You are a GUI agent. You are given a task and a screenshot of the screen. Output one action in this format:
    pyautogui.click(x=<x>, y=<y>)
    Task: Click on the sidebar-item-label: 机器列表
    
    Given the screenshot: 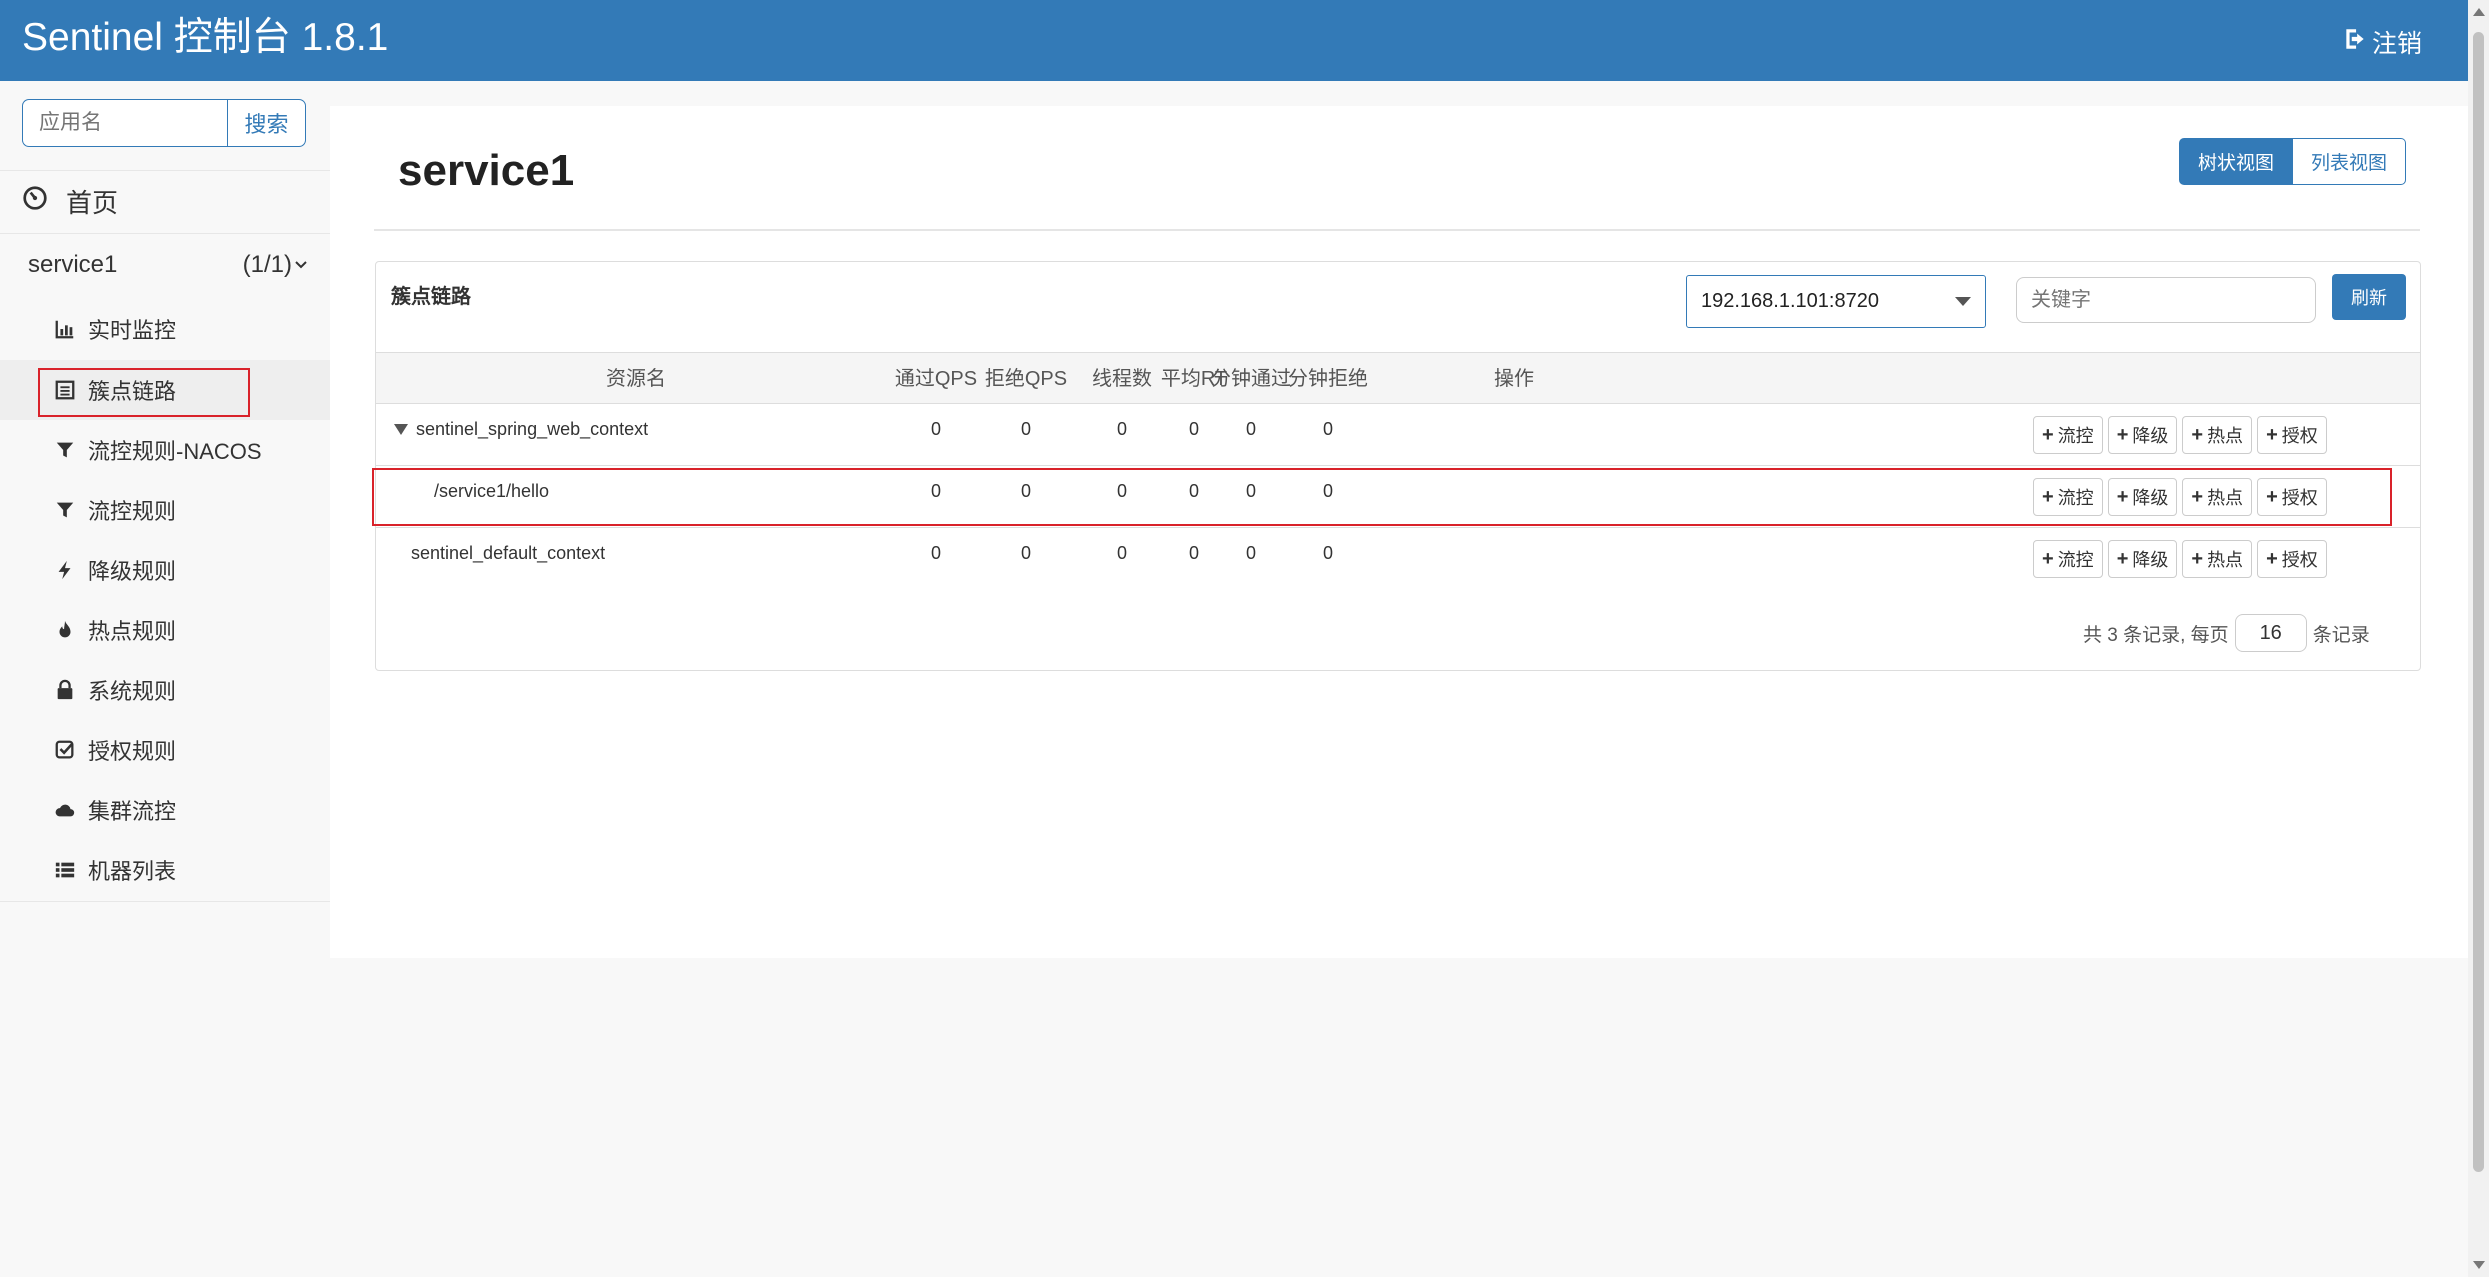 What is the action you would take?
    pyautogui.click(x=132, y=871)
    